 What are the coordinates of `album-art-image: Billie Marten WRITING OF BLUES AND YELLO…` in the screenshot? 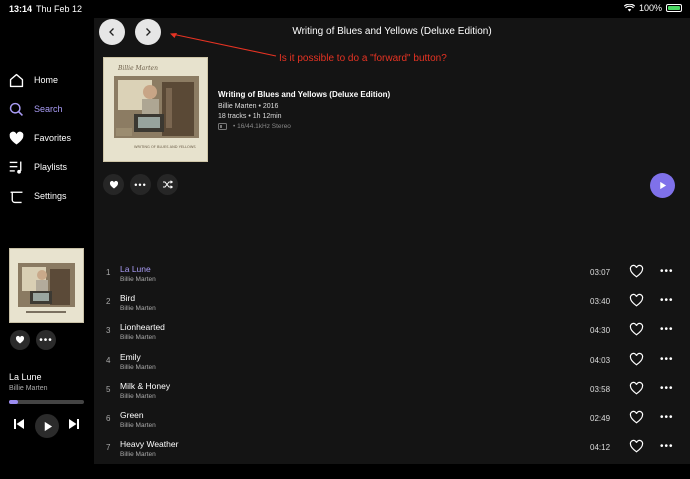 It's located at (155, 109).